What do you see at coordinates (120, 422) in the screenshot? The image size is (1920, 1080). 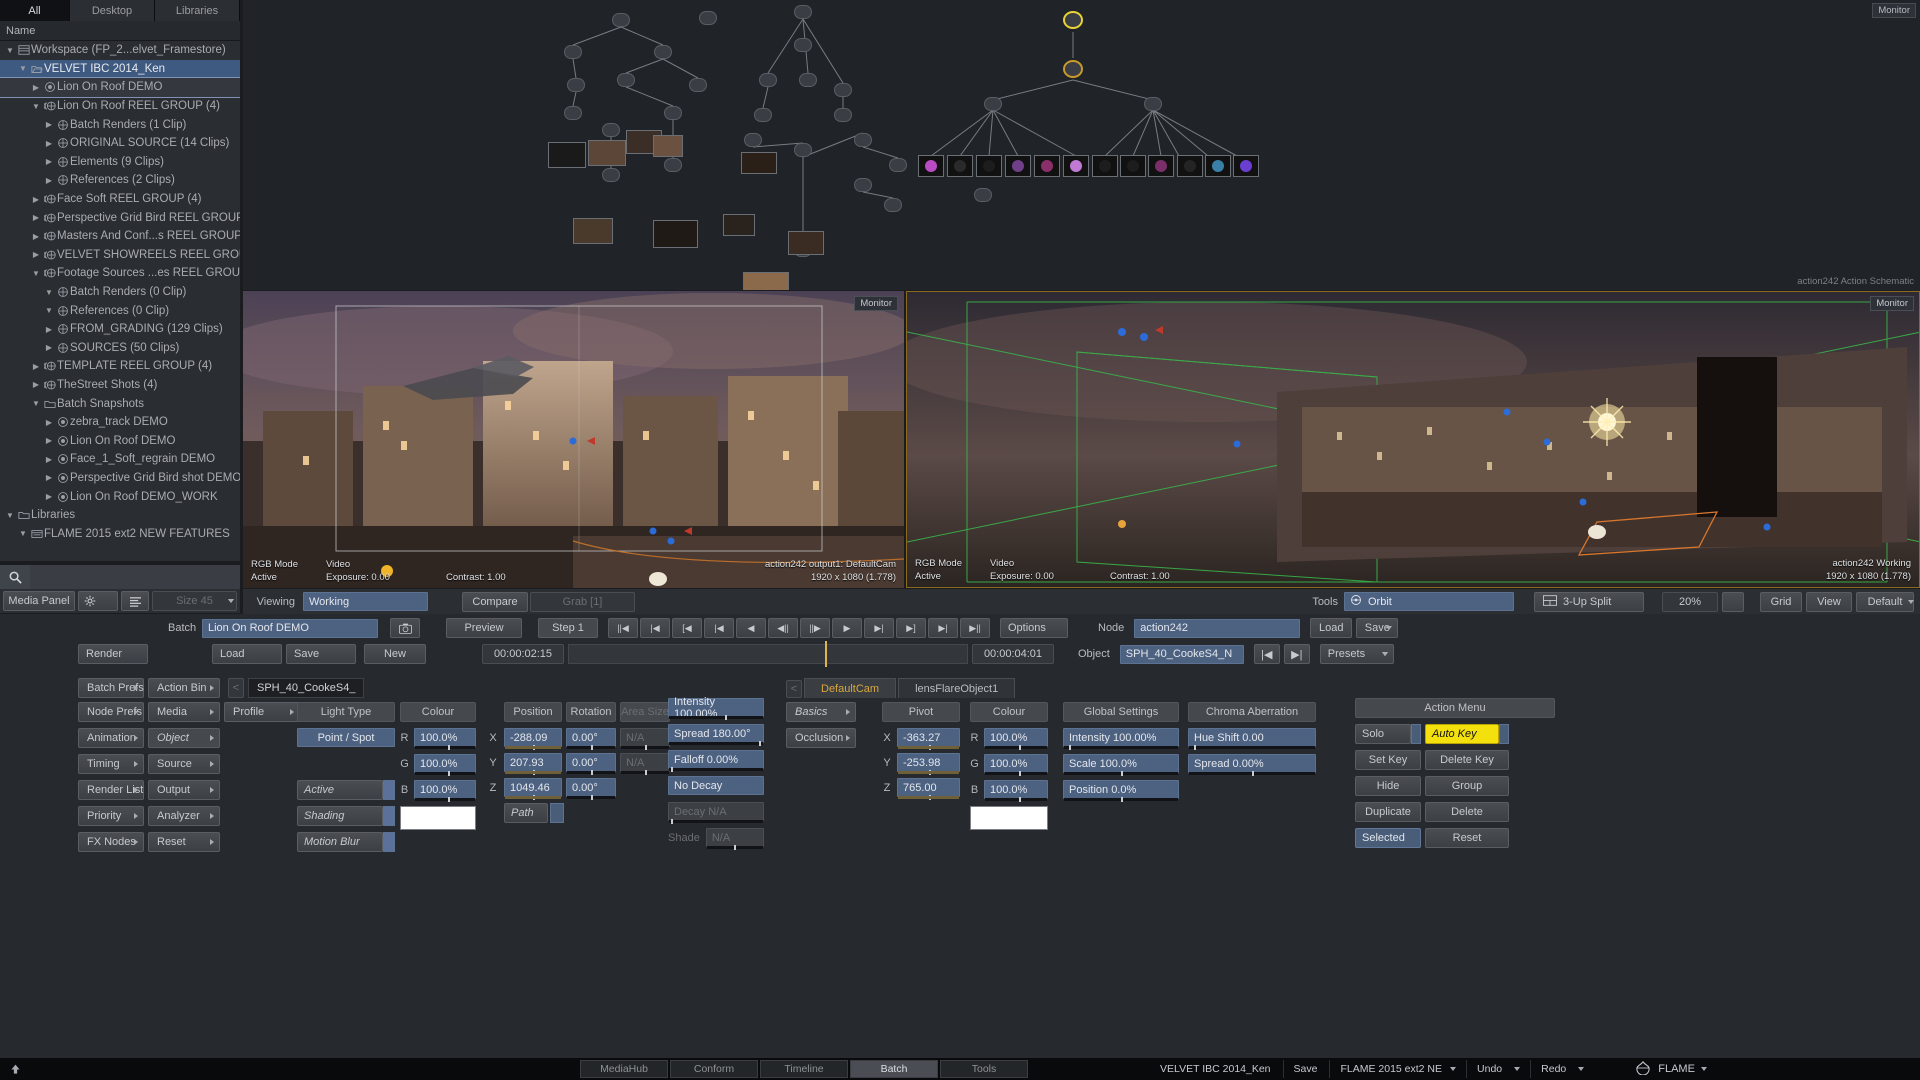 I see `tree-item: ▶ zebra_track DEMO` at bounding box center [120, 422].